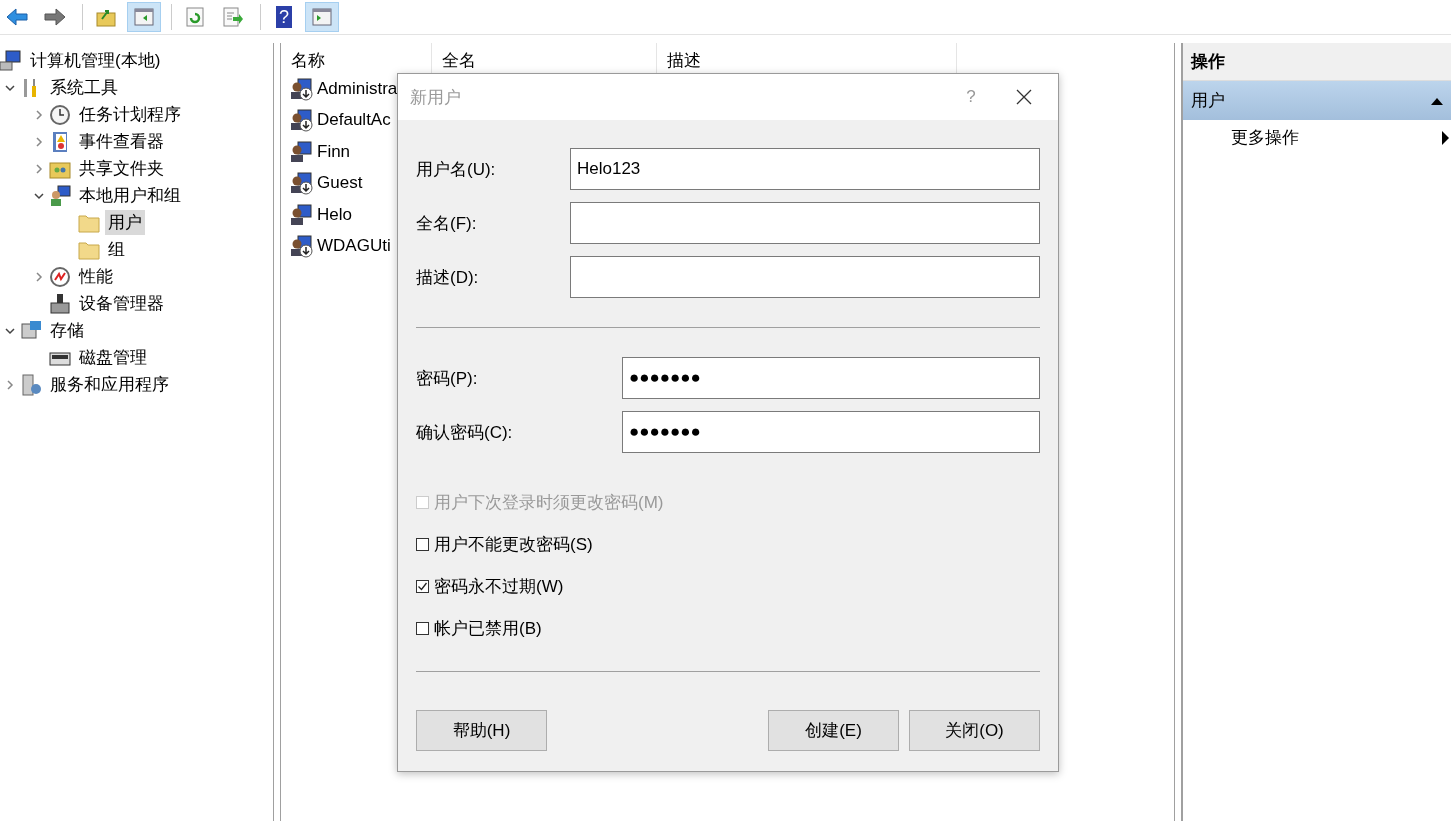 Image resolution: width=1451 pixels, height=821 pixels. Describe the element at coordinates (1317, 62) in the screenshot. I see `pane-title: 操作` at that location.